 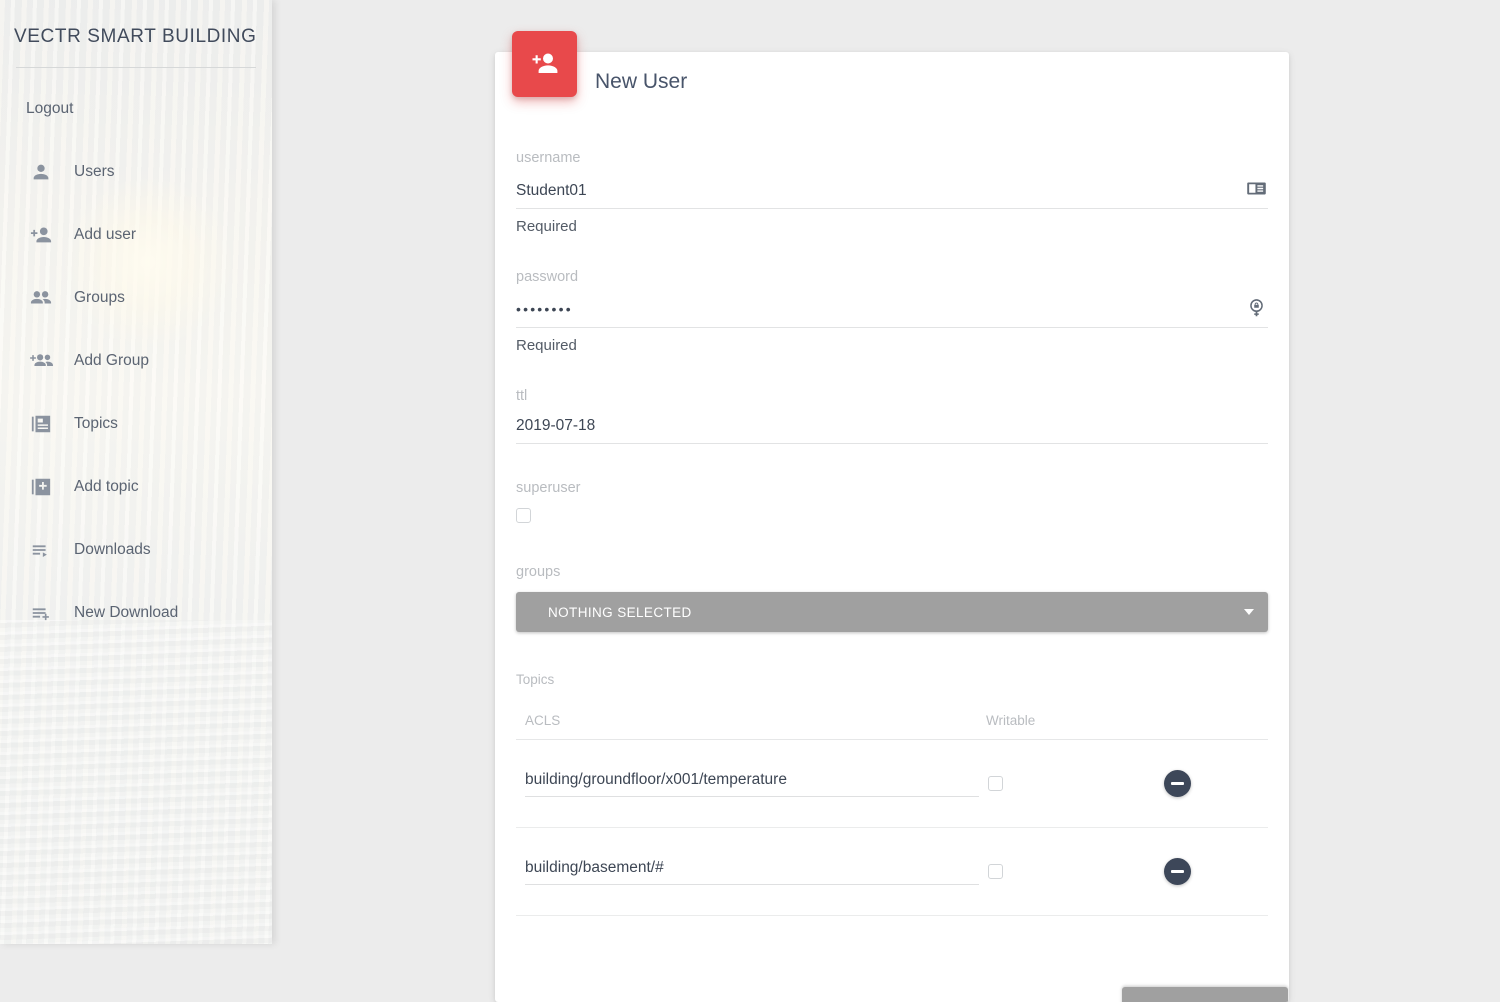 What do you see at coordinates (546, 226) in the screenshot?
I see `username-hint: Required` at bounding box center [546, 226].